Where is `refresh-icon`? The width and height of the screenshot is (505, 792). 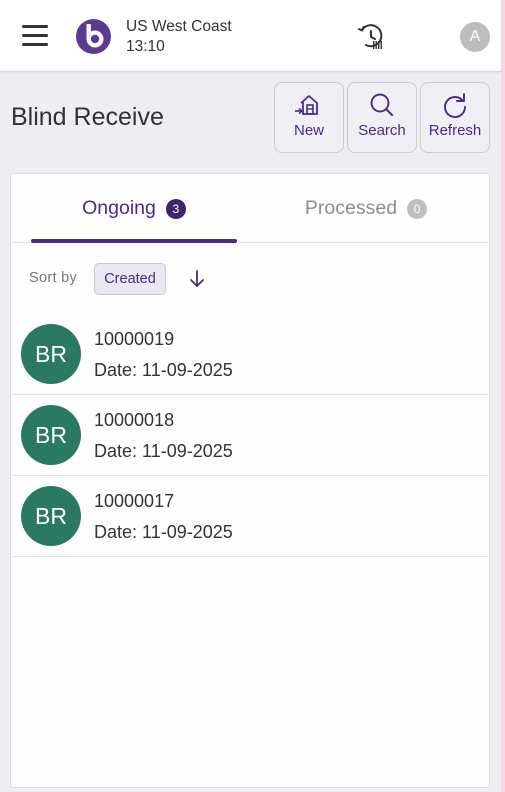
refresh-icon is located at coordinates (455, 105).